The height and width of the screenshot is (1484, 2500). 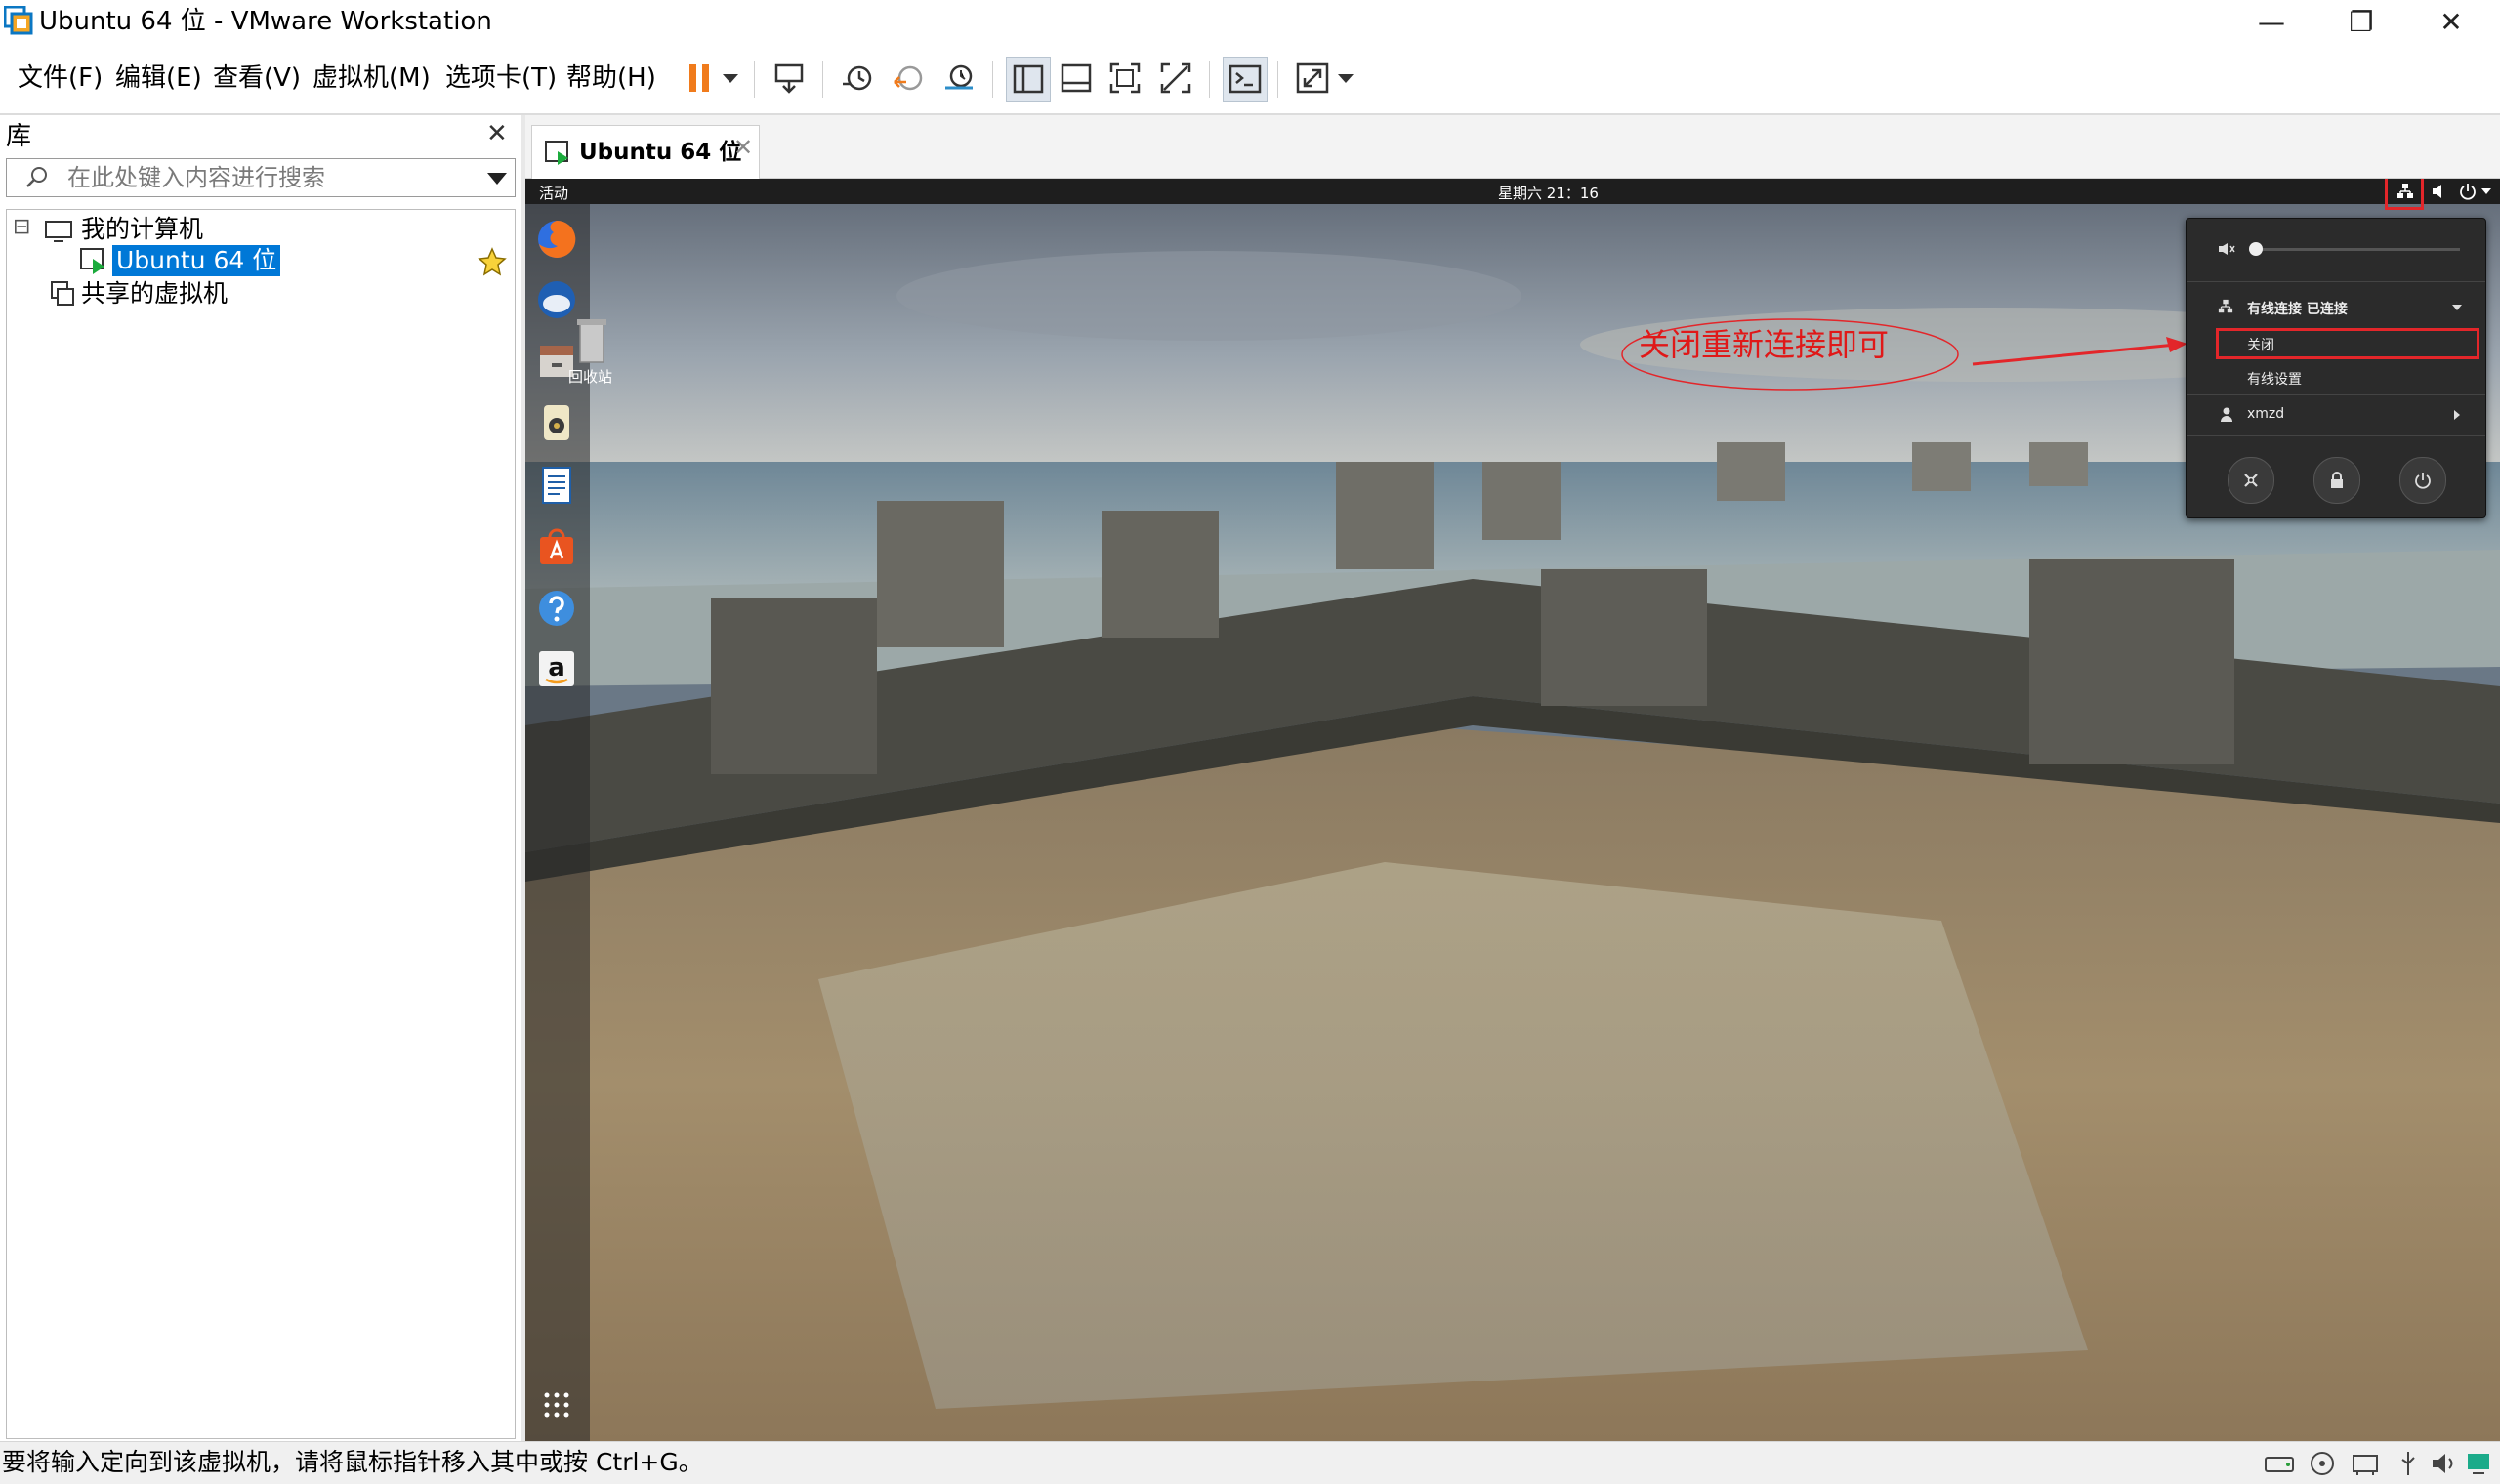 I want to click on stretch-icon, so click(x=1312, y=78).